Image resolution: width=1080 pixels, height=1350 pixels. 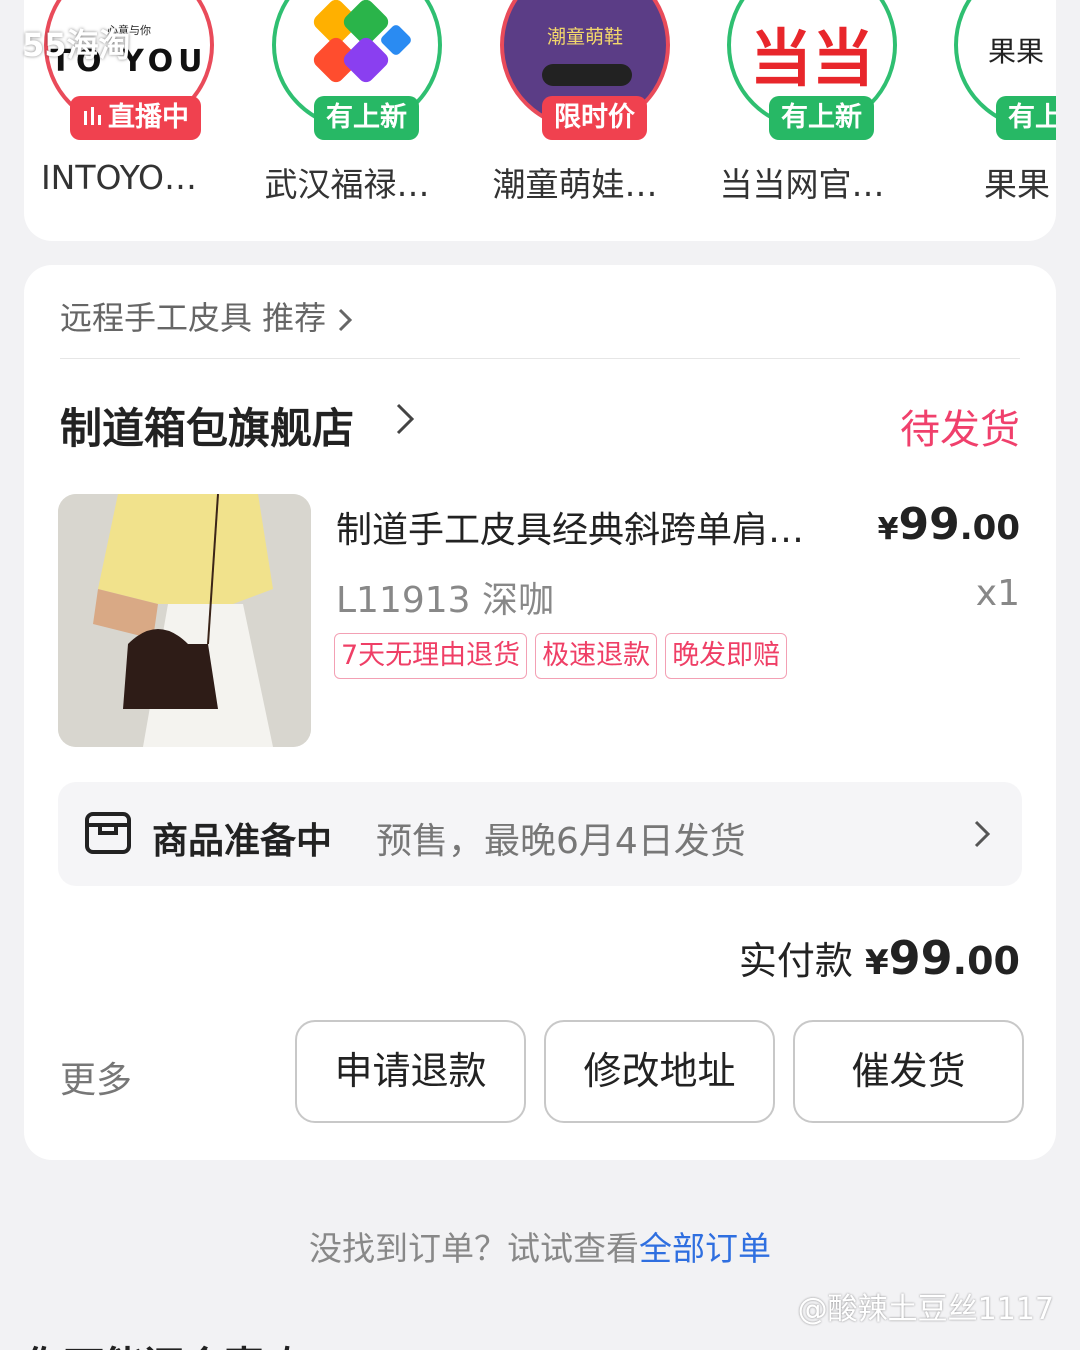 What do you see at coordinates (929, 524) in the screenshot?
I see `price-int: 99` at bounding box center [929, 524].